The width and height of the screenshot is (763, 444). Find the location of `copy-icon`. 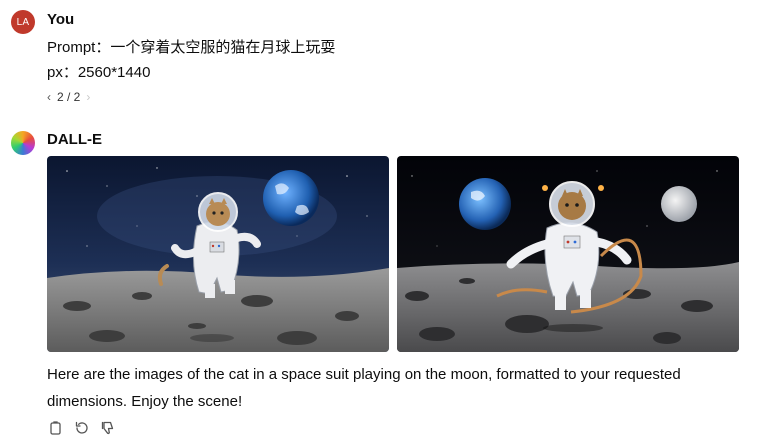

copy-icon is located at coordinates (55, 428).